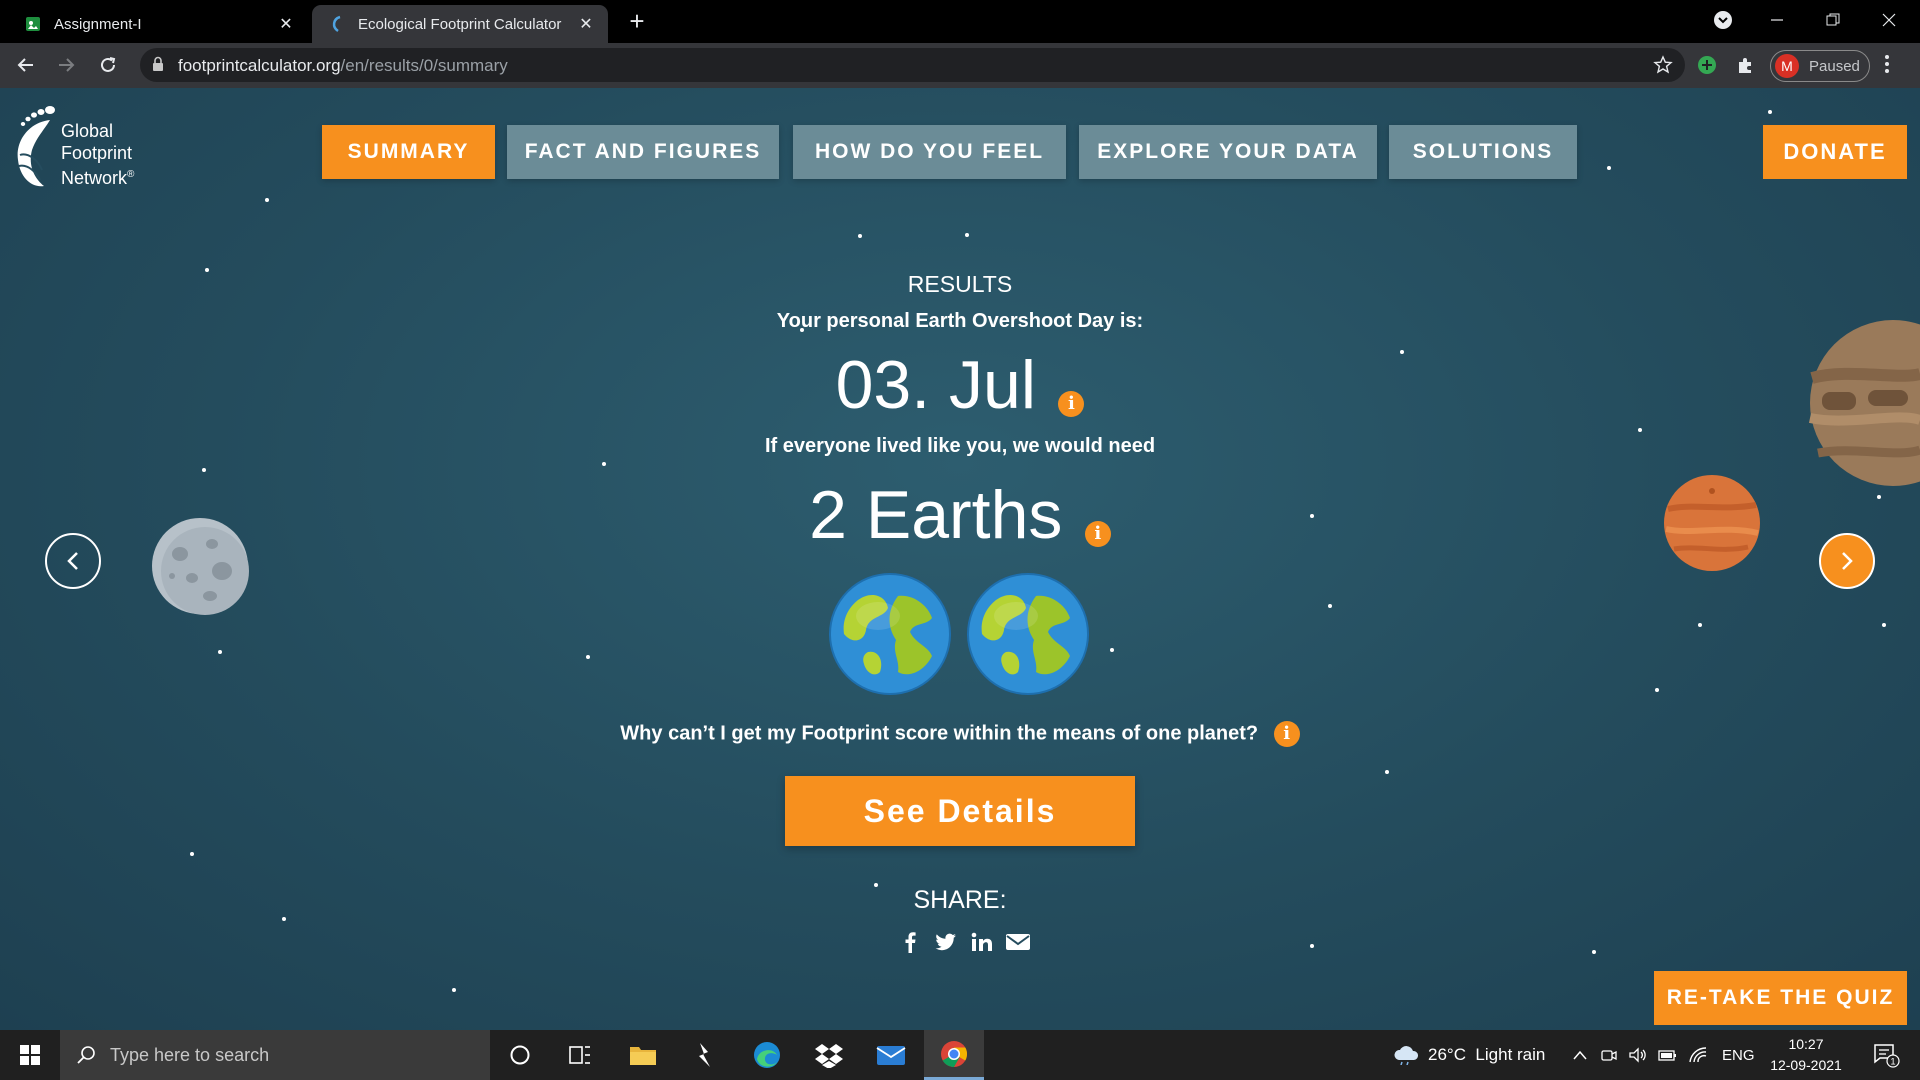 The image size is (1920, 1080). Describe the element at coordinates (1777, 20) in the screenshot. I see `minimize-icon` at that location.